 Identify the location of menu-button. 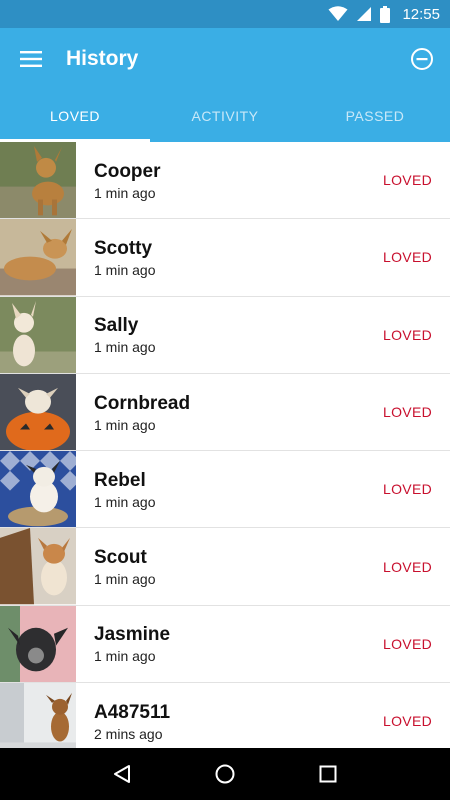
(31, 59).